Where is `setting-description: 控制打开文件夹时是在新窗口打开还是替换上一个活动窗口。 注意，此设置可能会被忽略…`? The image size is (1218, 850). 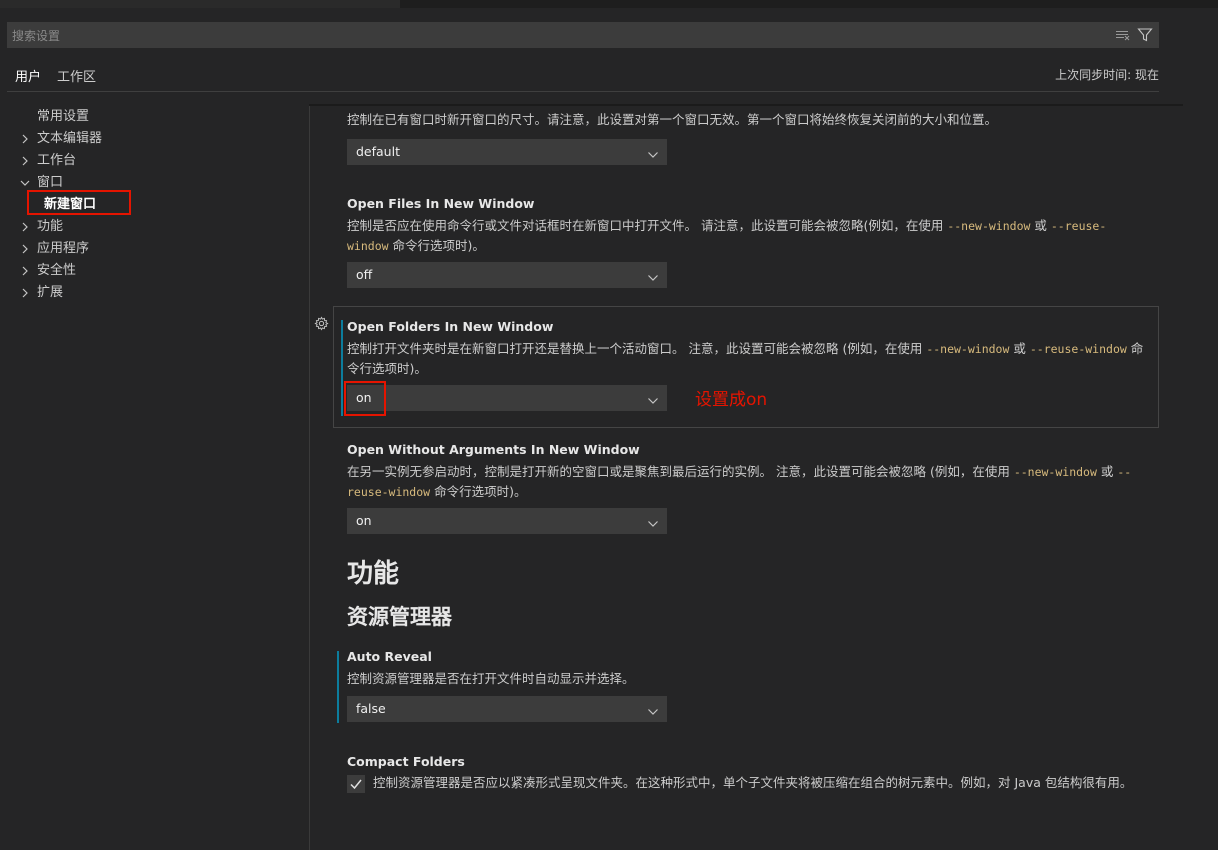 setting-description: 控制打开文件夹时是在新窗口打开还是替换上一个活动窗口。 注意，此设置可能会被忽略… is located at coordinates (747, 358).